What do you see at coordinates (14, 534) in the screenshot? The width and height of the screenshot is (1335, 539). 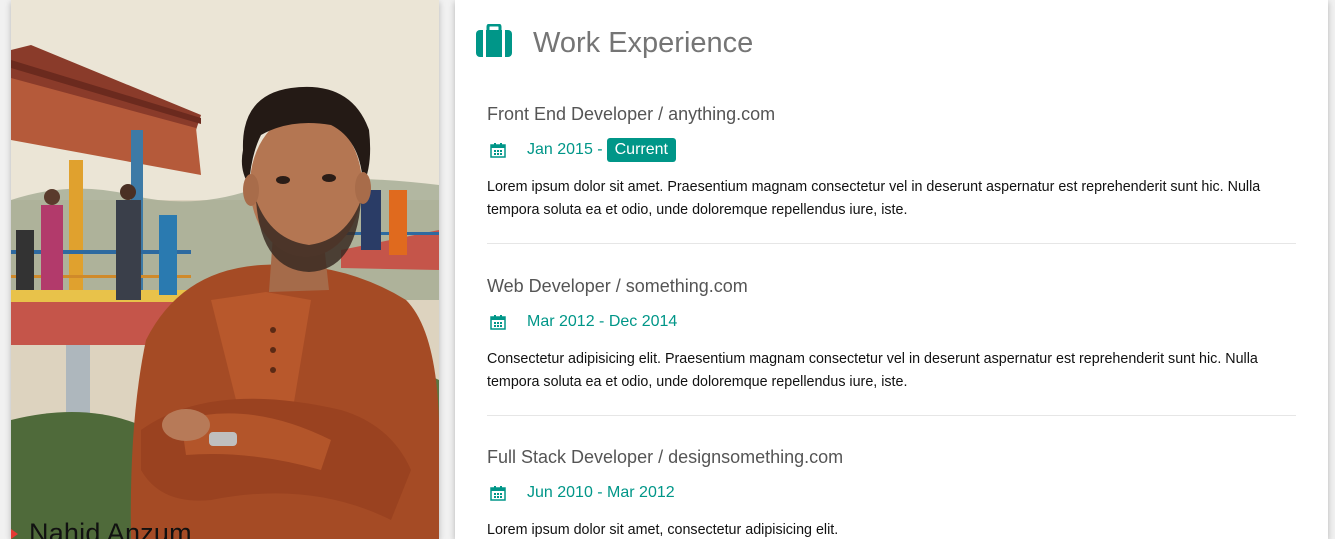 I see `name-marker-icon` at bounding box center [14, 534].